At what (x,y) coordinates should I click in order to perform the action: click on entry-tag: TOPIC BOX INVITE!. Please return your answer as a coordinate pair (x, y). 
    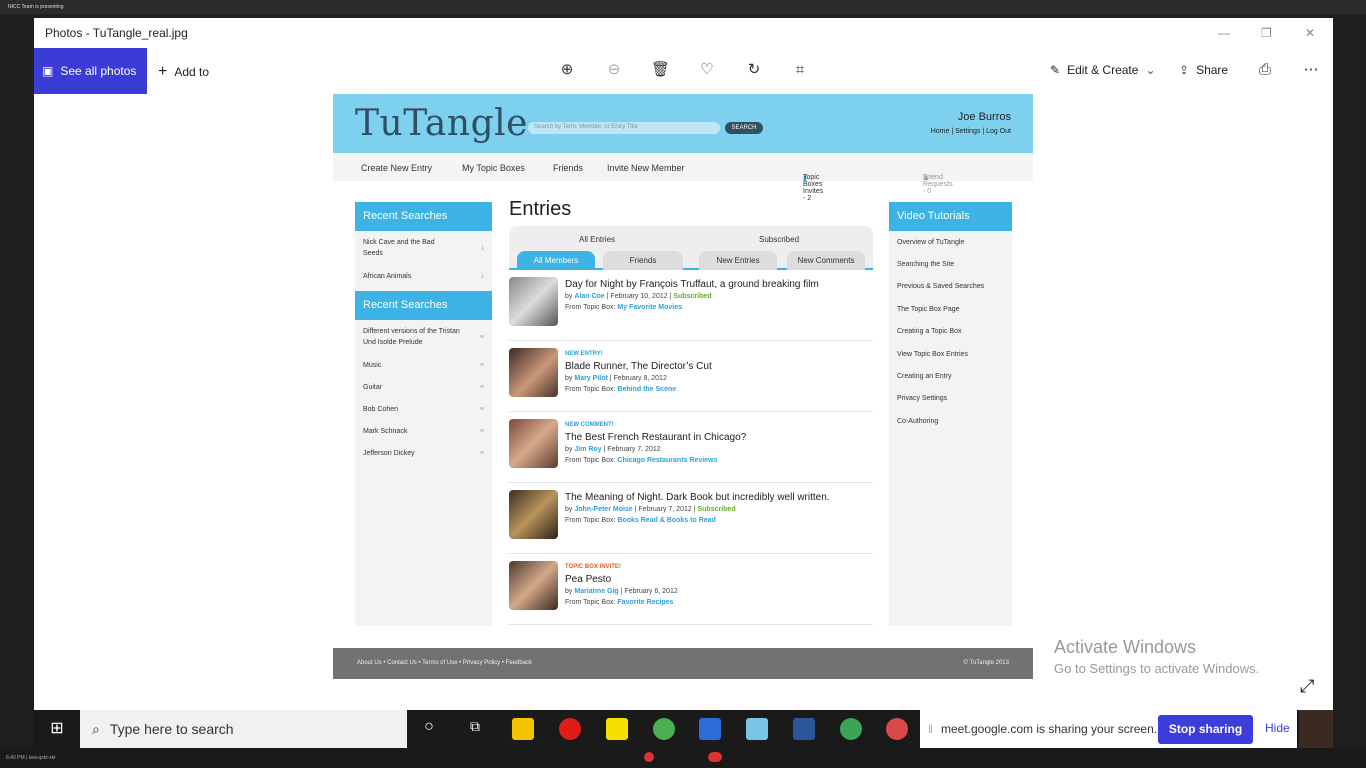
    Looking at the image, I should click on (593, 567).